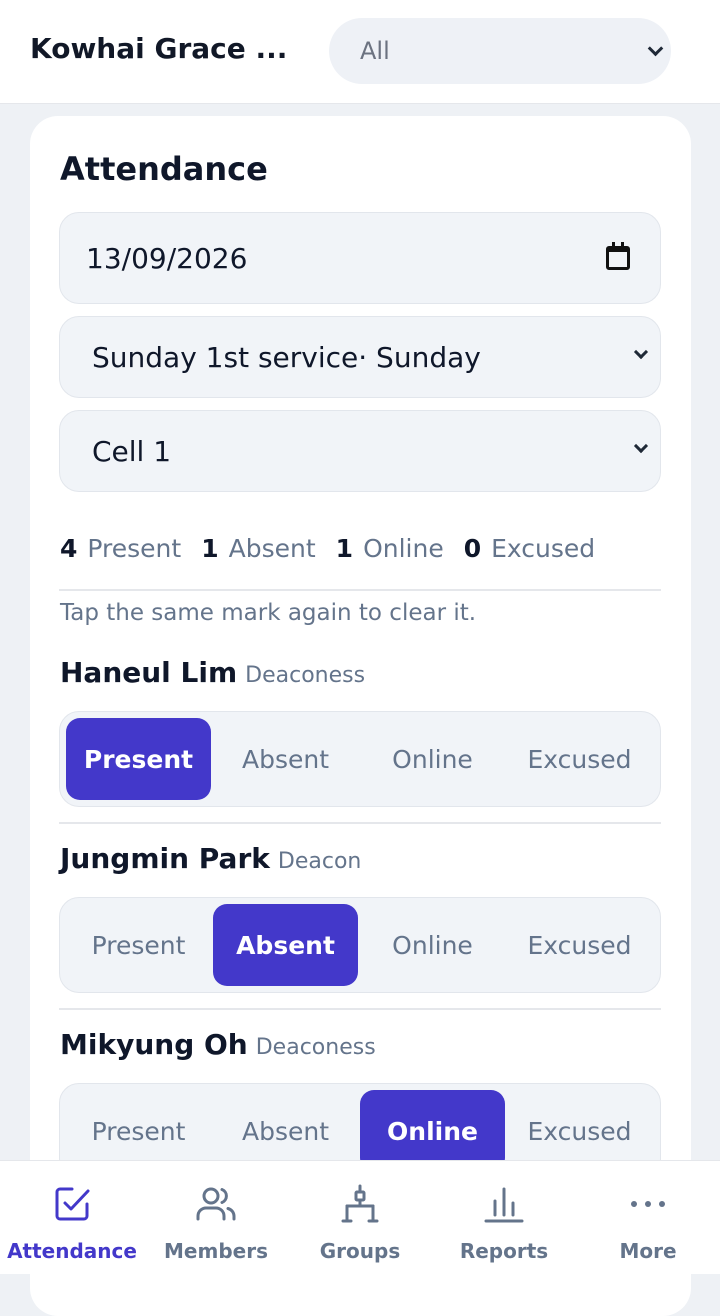 This screenshot has height=1316, width=720. Describe the element at coordinates (360, 451) in the screenshot. I see `group-select: Cell 1` at that location.